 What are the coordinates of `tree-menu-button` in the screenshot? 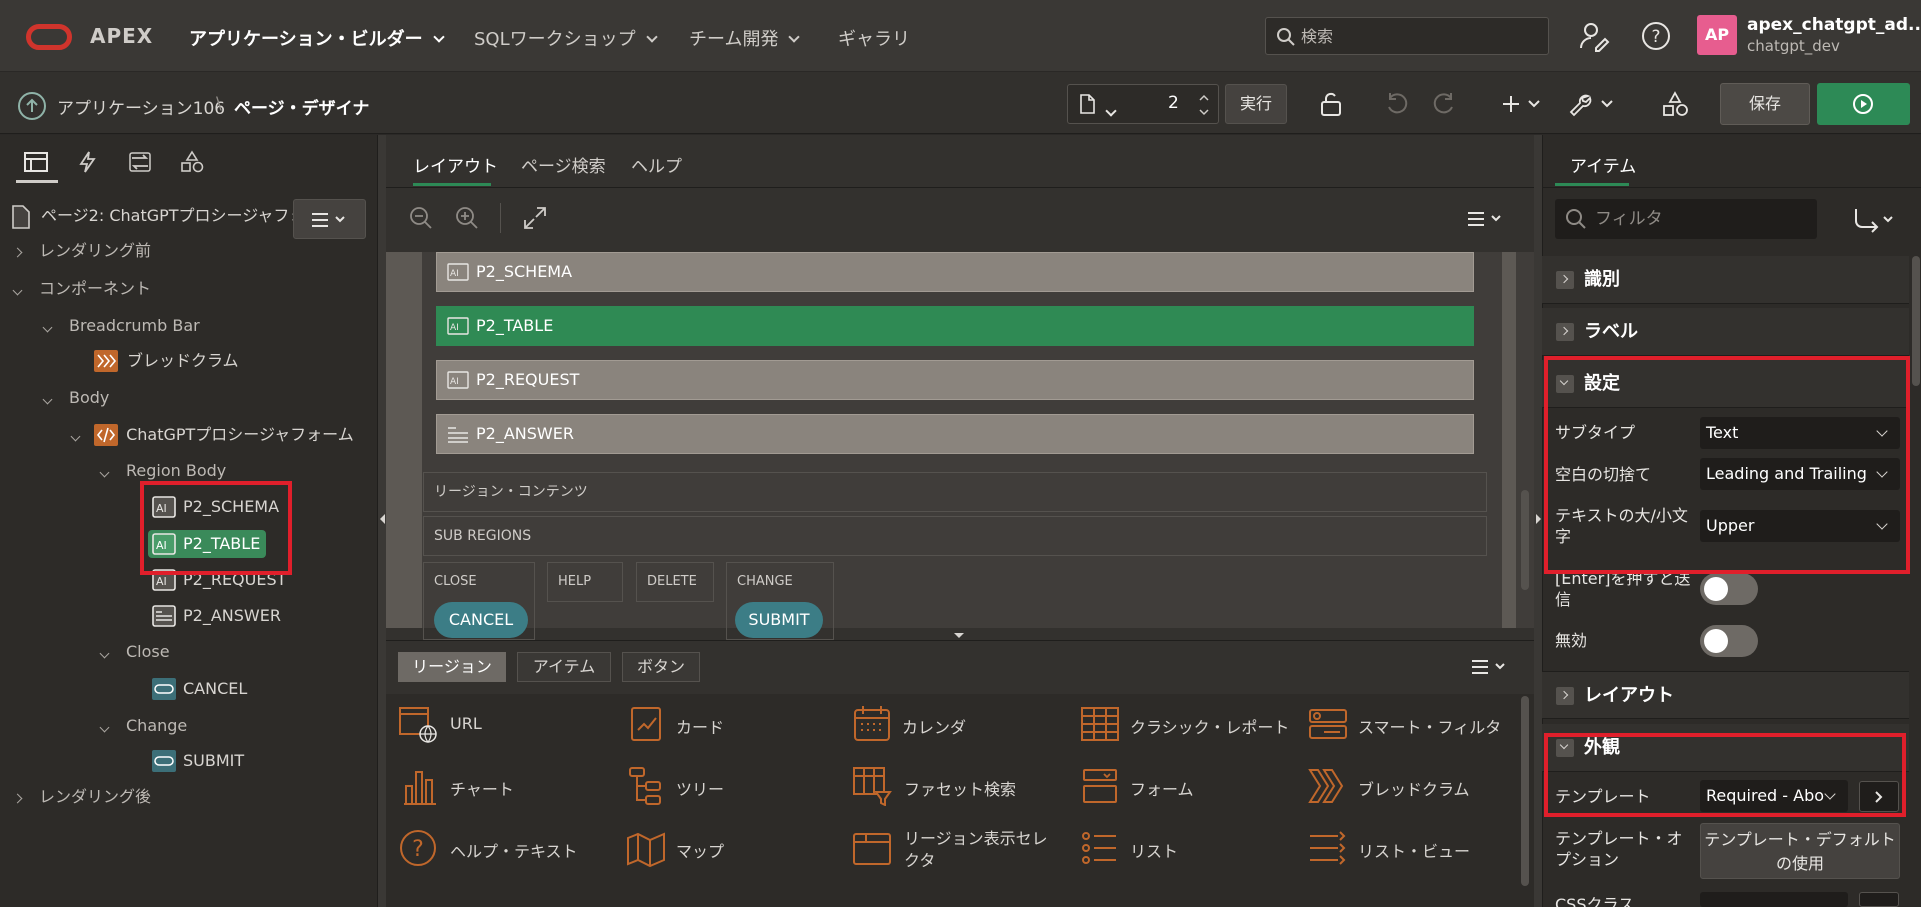 It's located at (329, 219).